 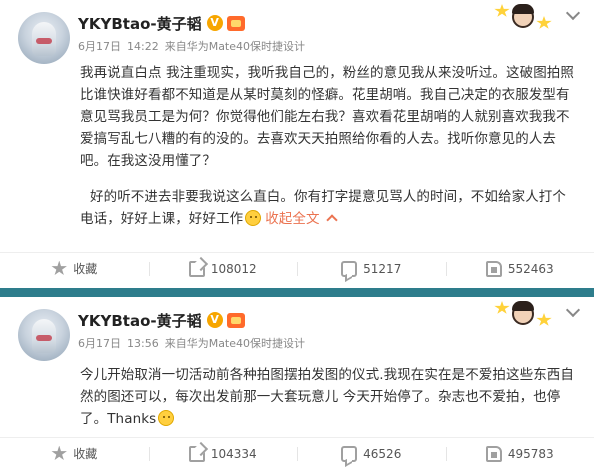 I want to click on like-count: 552463, so click(x=530, y=268).